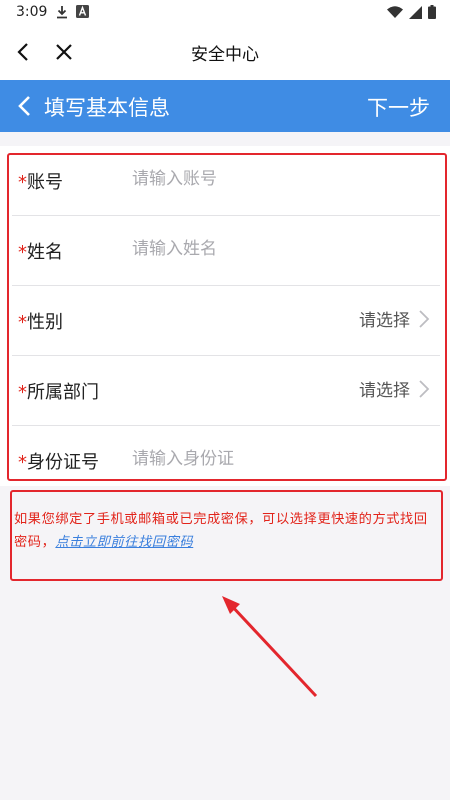 The height and width of the screenshot is (800, 450). I want to click on id-number-label-text: 身份证号, so click(63, 462).